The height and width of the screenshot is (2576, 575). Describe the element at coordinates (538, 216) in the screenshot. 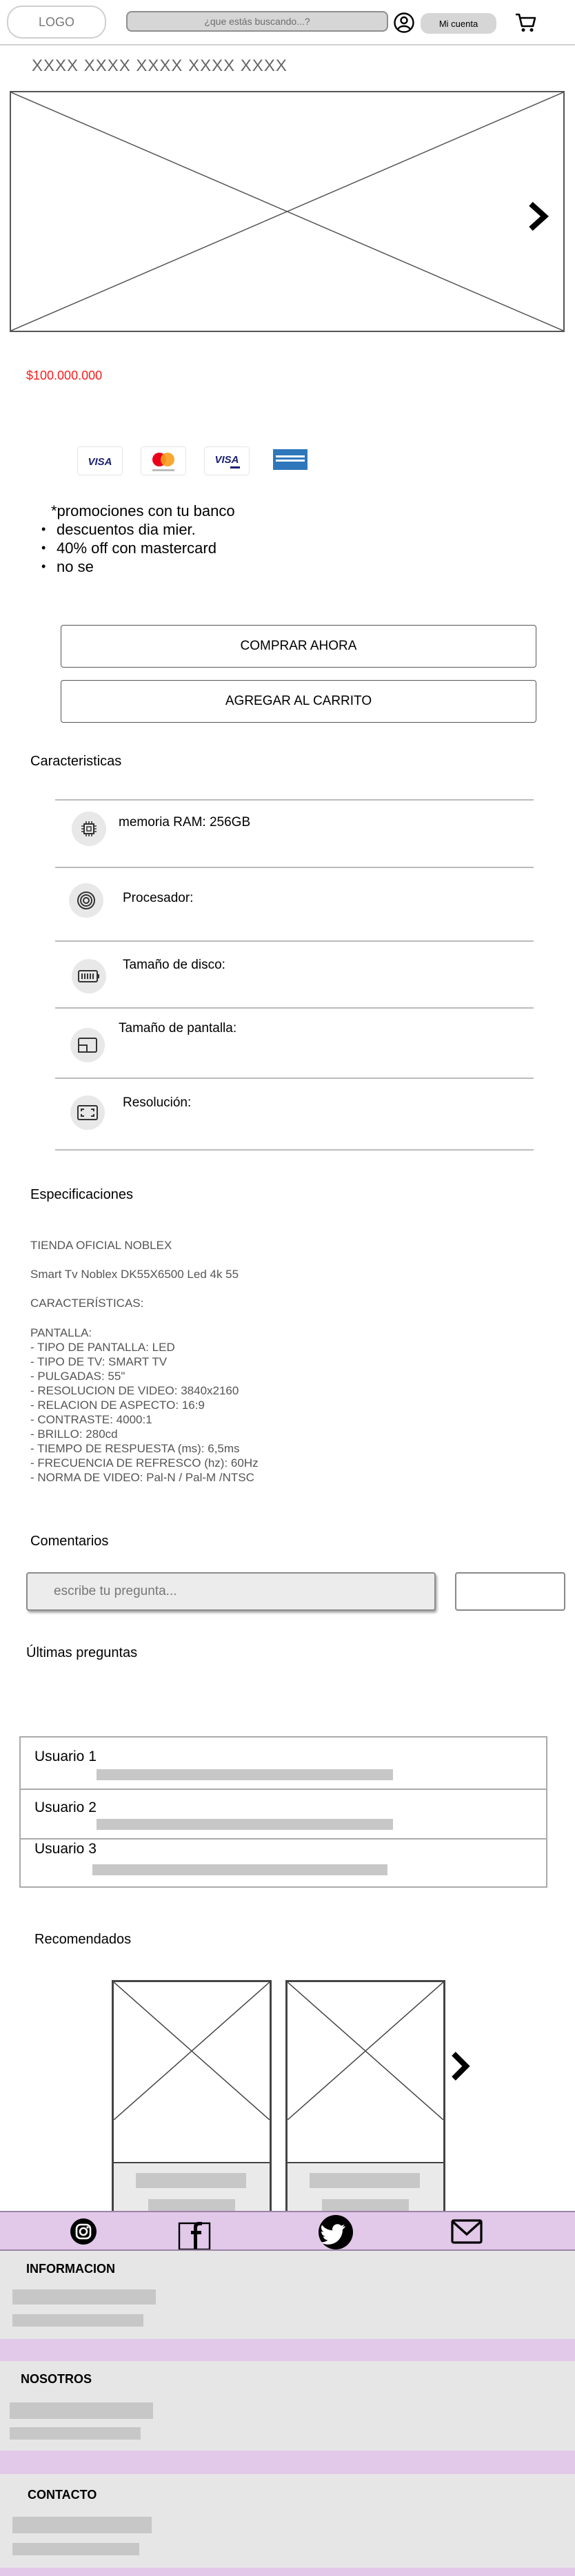

I see `carousel-next-icon` at that location.